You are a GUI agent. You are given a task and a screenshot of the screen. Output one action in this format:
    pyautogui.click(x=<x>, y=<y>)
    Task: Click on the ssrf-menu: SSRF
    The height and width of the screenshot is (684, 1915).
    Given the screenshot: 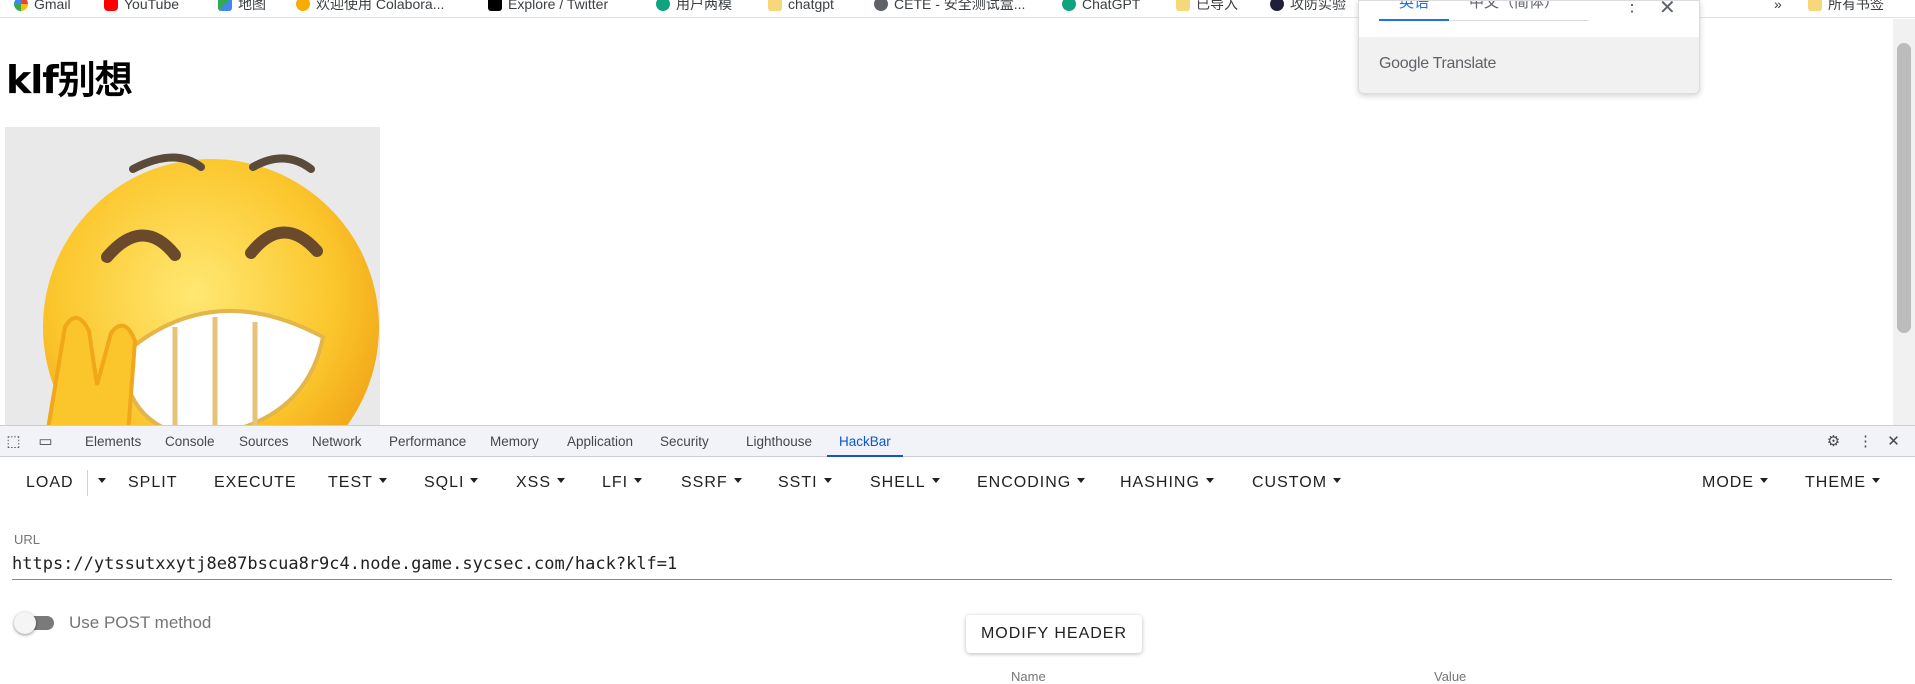 What is the action you would take?
    pyautogui.click(x=711, y=483)
    